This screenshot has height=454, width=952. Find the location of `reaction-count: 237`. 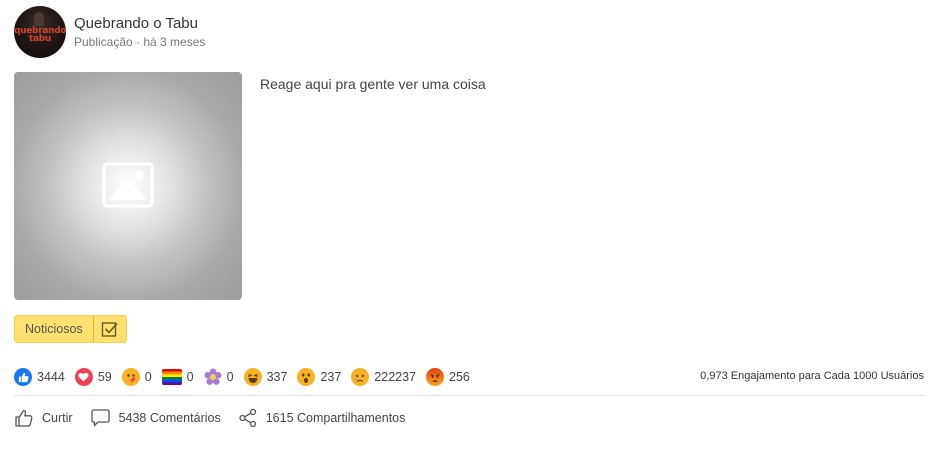

reaction-count: 237 is located at coordinates (331, 377).